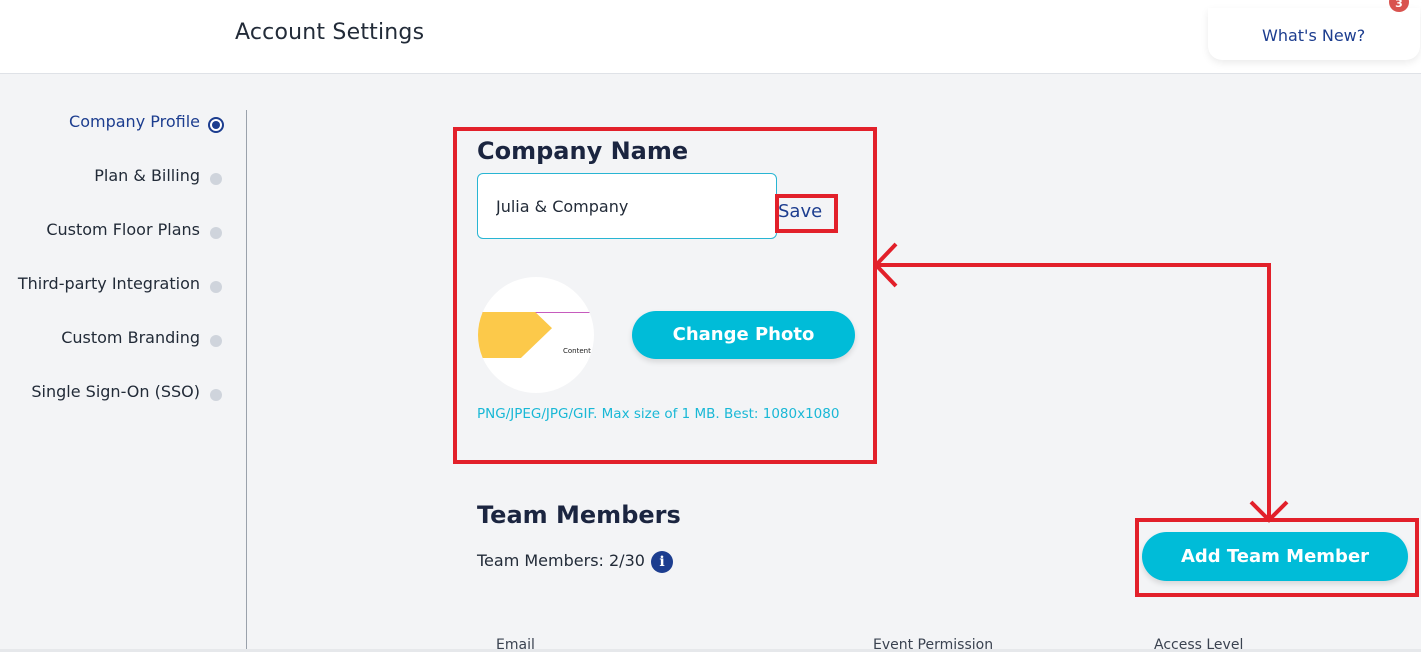 The image size is (1421, 652). What do you see at coordinates (662, 562) in the screenshot?
I see `info-icon: i` at bounding box center [662, 562].